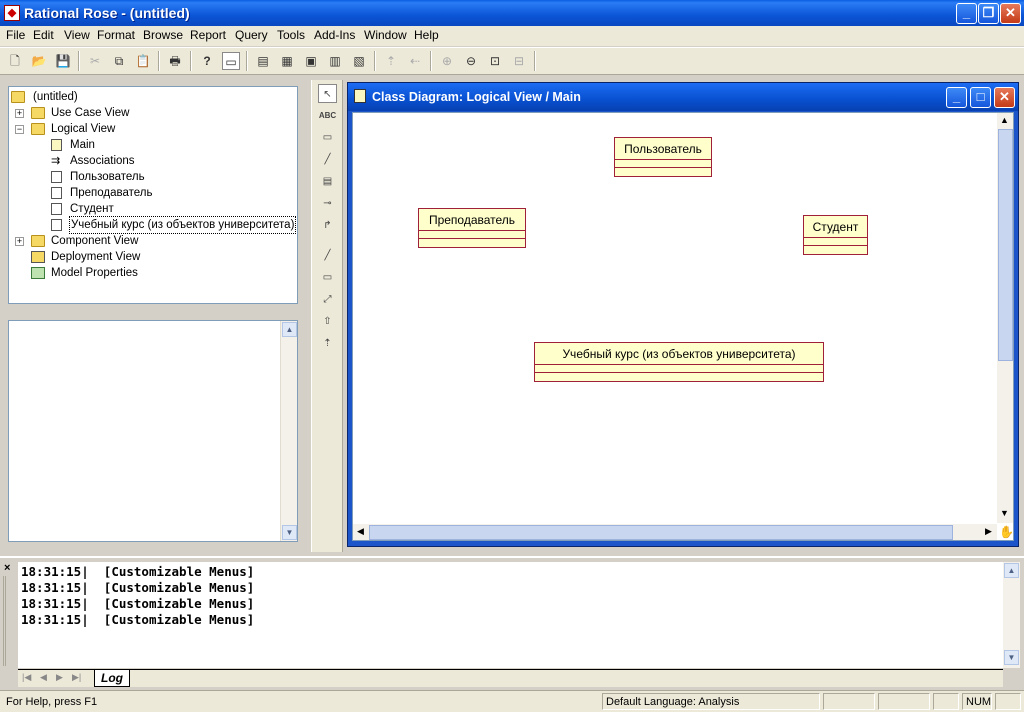  Describe the element at coordinates (95, 61) in the screenshot. I see `cut-icon: ✂` at that location.